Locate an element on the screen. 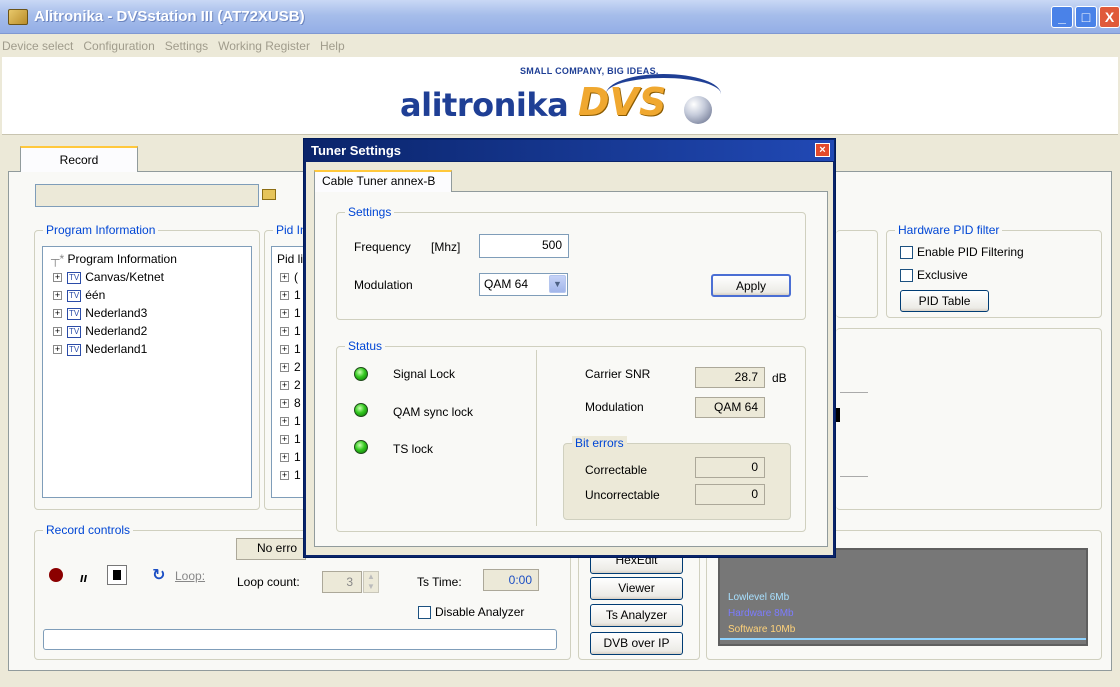  legend-hardware: Hardware 8Mb is located at coordinates (761, 613).